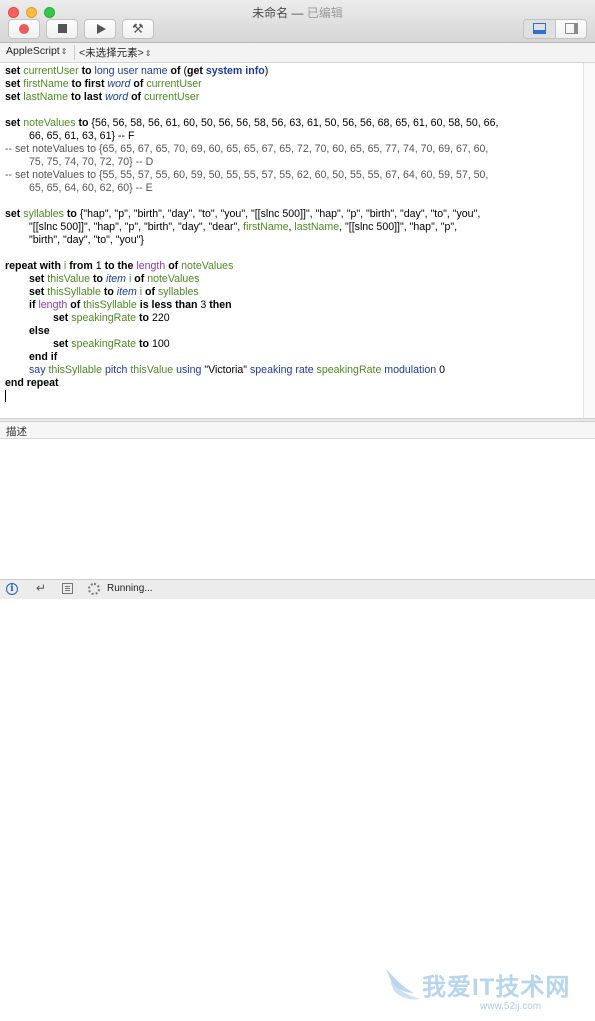 The width and height of the screenshot is (595, 1021). What do you see at coordinates (5, 396) in the screenshot?
I see `text-caret` at bounding box center [5, 396].